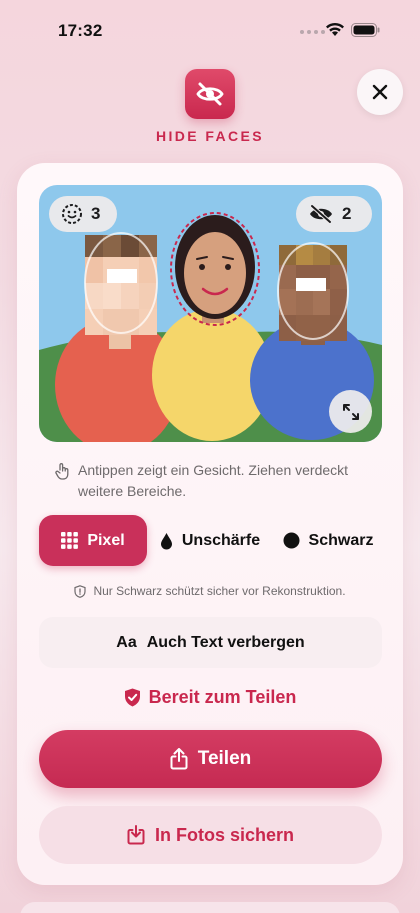  What do you see at coordinates (166, 540) in the screenshot?
I see `drop-icon` at bounding box center [166, 540].